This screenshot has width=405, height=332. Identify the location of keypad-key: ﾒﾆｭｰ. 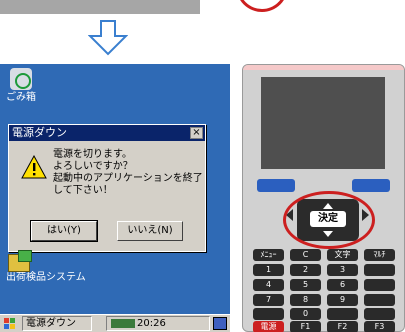
(268, 255).